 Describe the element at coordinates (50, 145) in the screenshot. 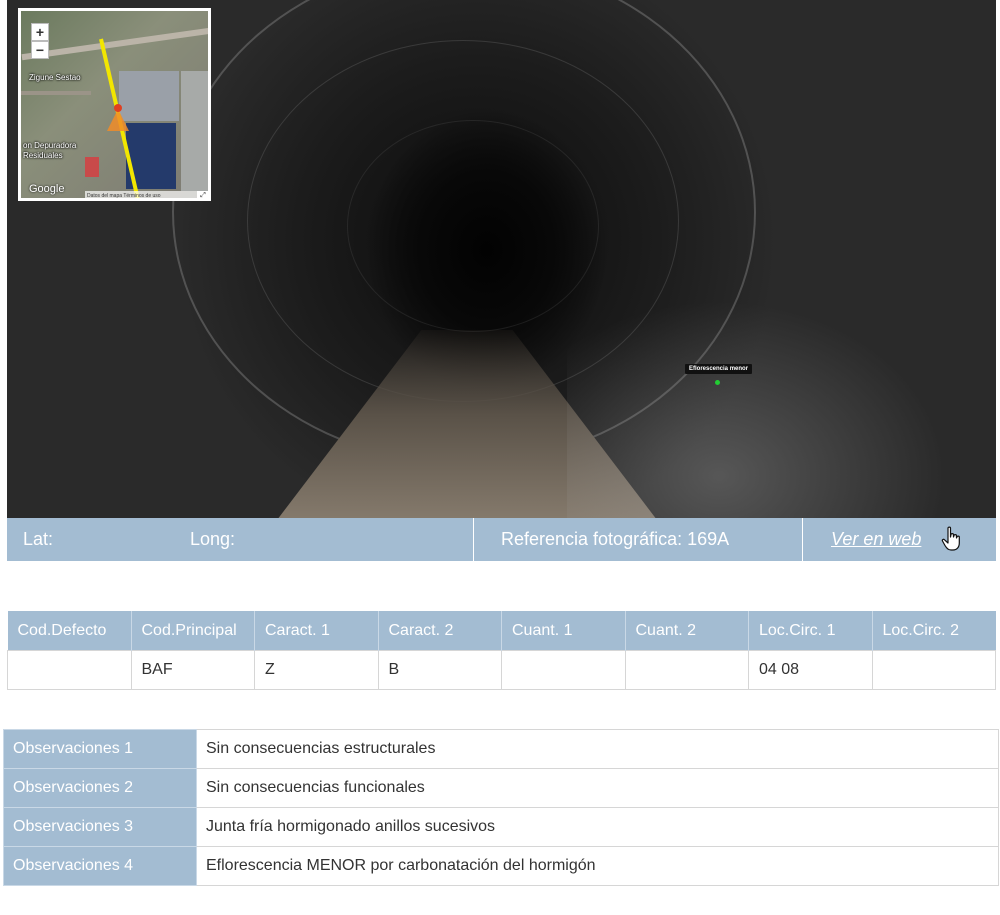

I see `map-label: on Depuradora` at that location.